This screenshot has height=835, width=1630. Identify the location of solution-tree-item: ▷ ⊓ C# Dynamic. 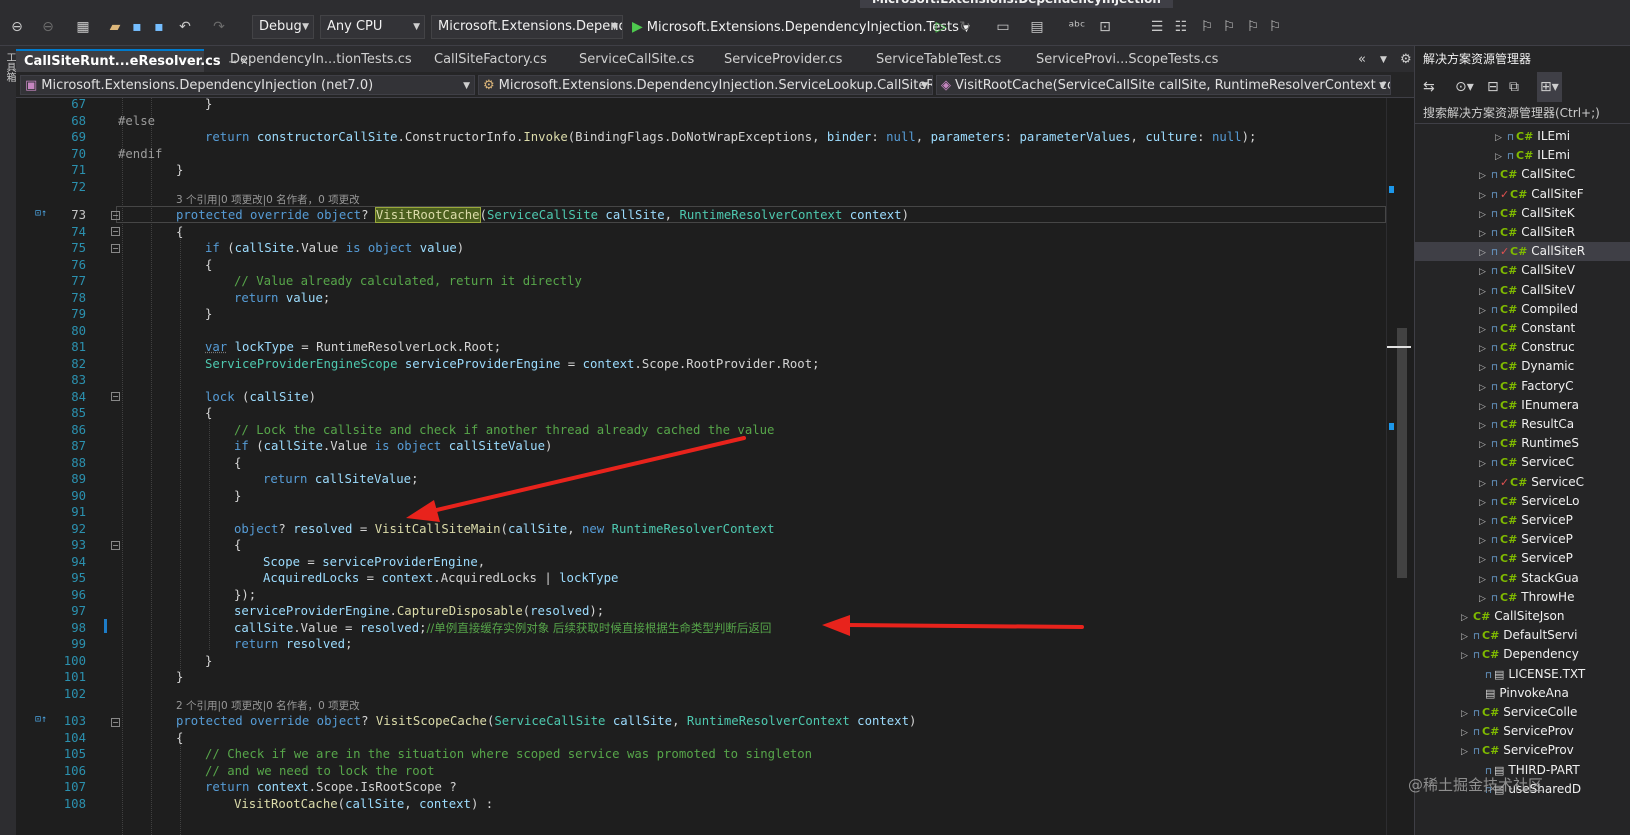
(1522, 366).